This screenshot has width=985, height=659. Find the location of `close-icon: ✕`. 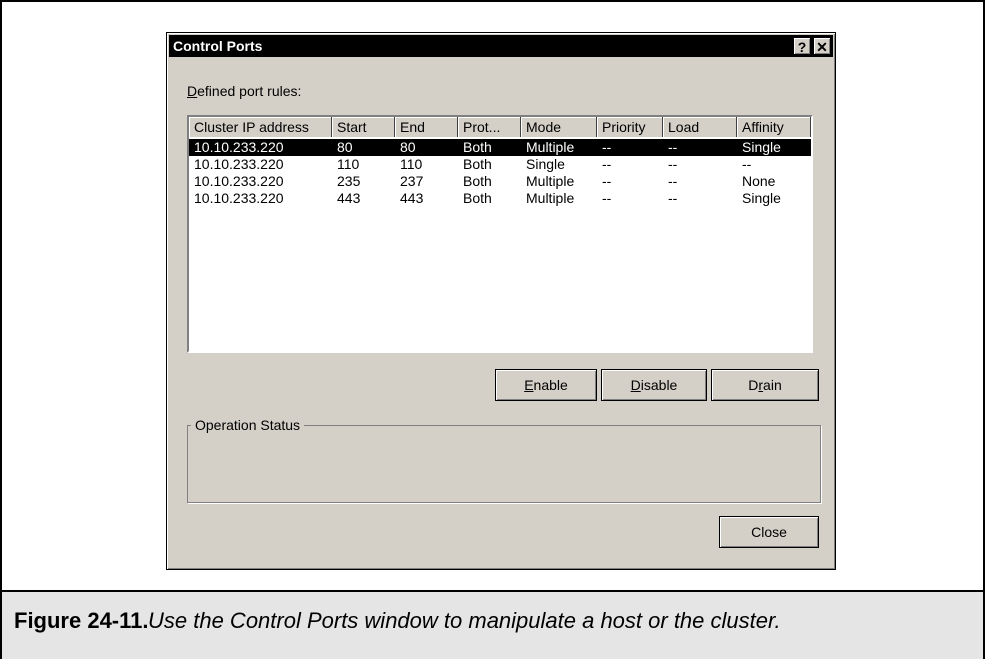

close-icon: ✕ is located at coordinates (822, 46).